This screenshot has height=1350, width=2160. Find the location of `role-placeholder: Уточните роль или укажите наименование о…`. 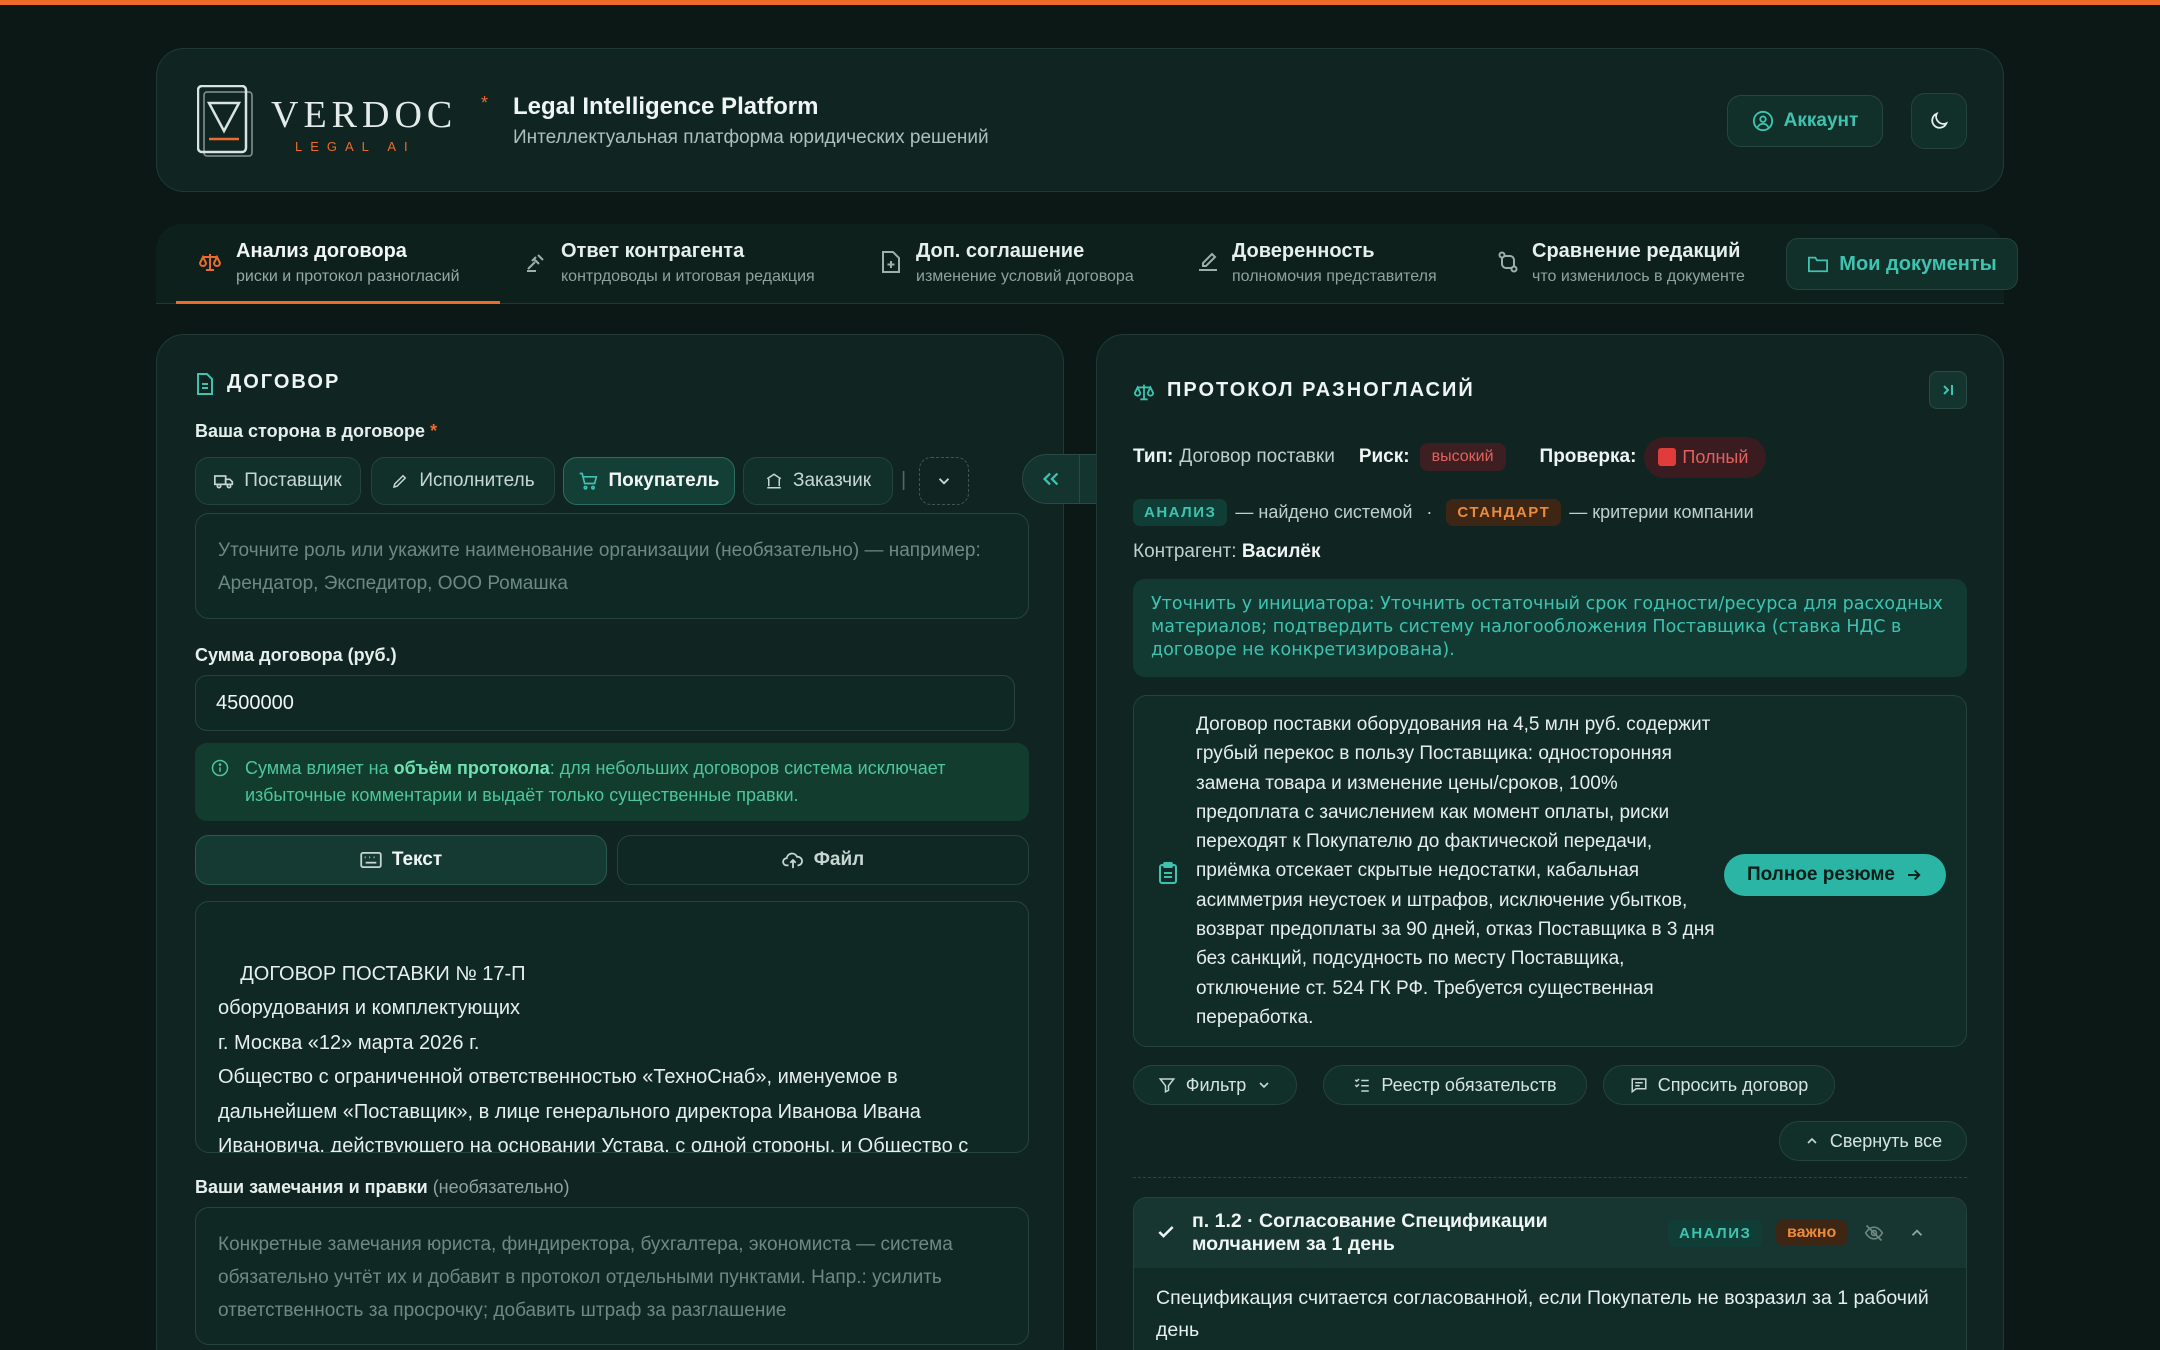

role-placeholder: Уточните роль или укажите наименование о… is located at coordinates (599, 567).